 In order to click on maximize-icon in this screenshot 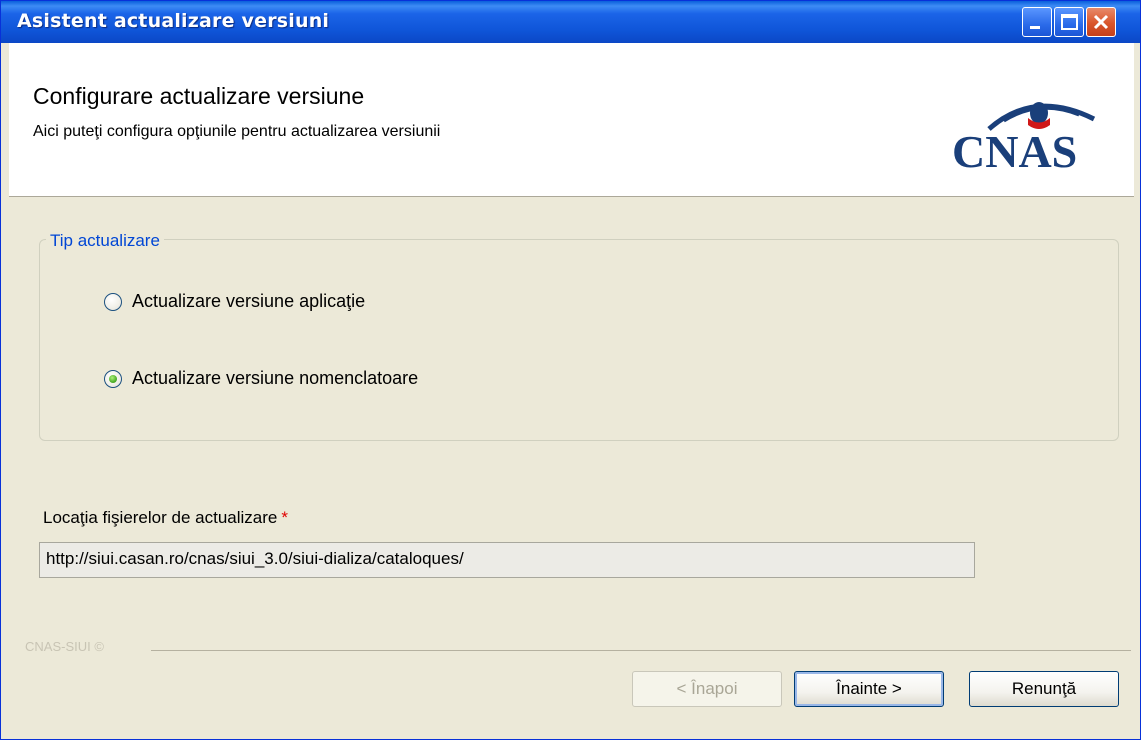, I will do `click(1069, 22)`.